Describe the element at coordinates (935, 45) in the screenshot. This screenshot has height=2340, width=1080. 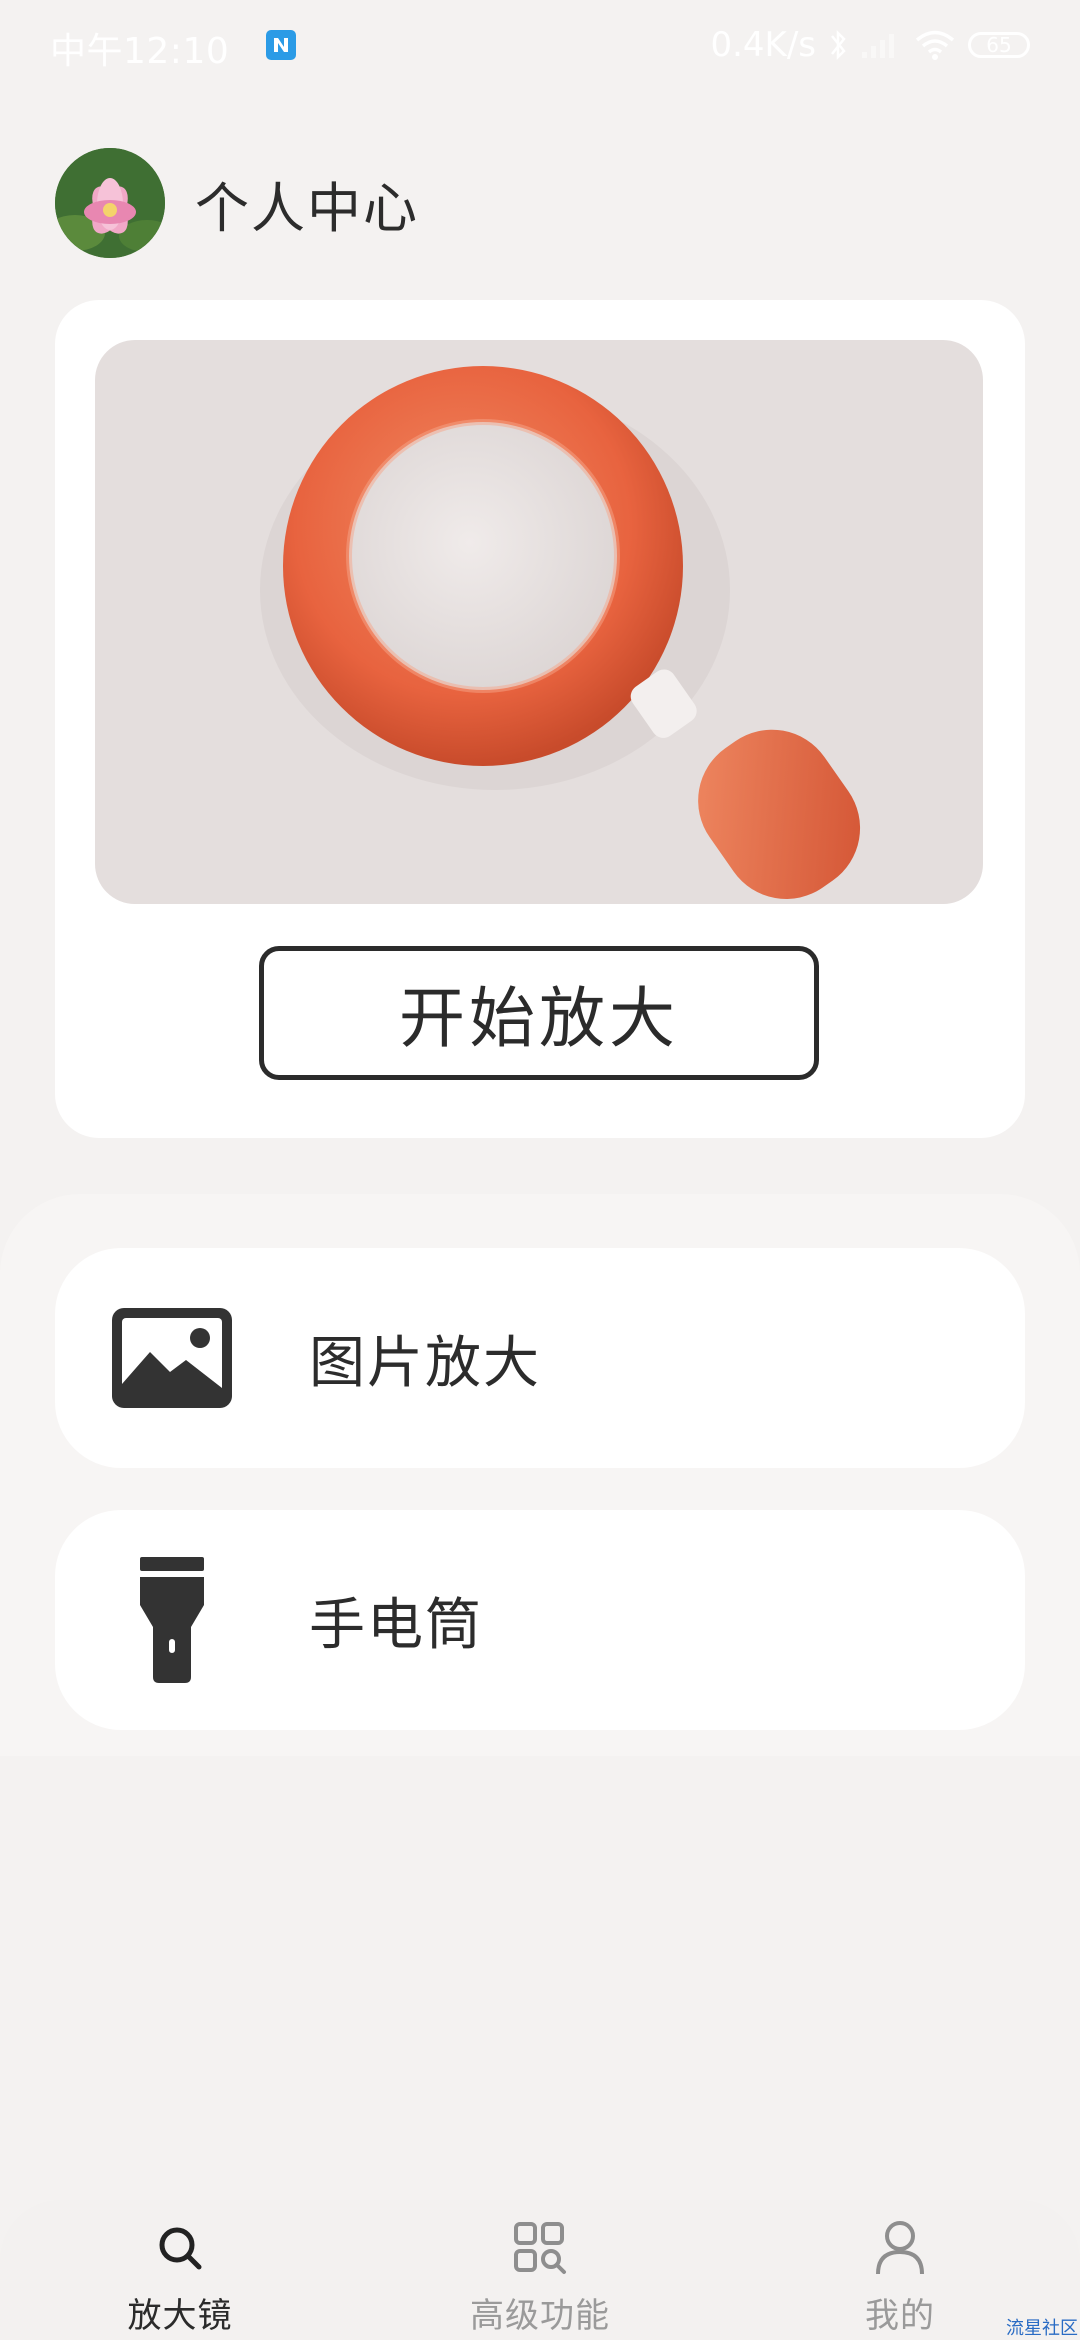
I see `wifi-icon` at that location.